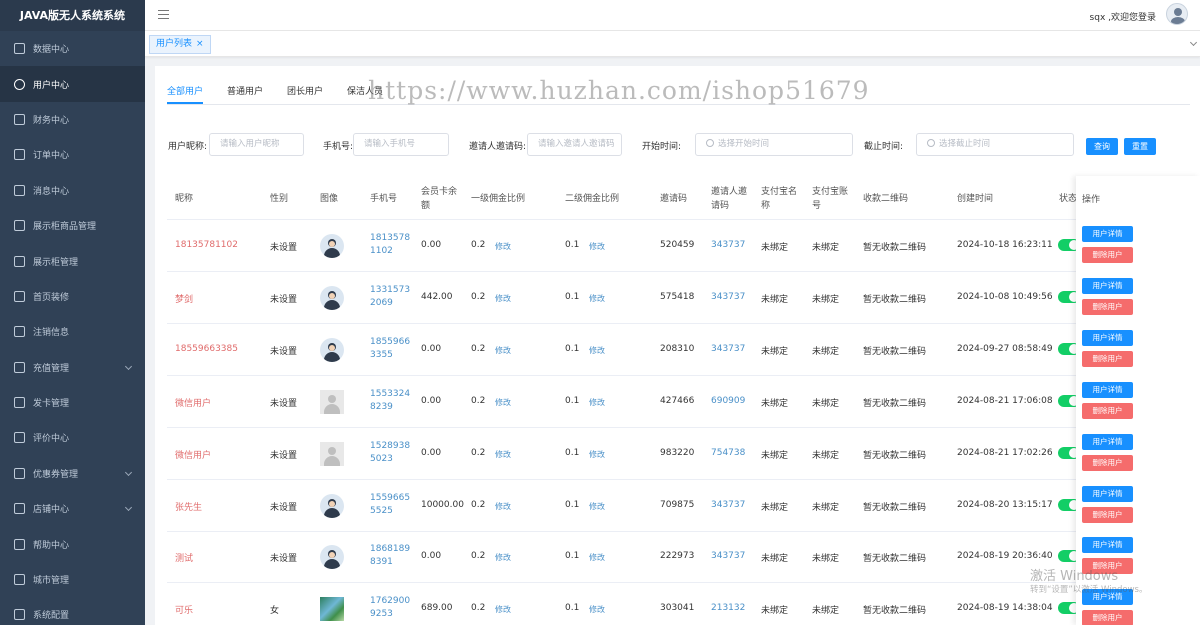  I want to click on phone-cell: 1528938 5023, so click(390, 453).